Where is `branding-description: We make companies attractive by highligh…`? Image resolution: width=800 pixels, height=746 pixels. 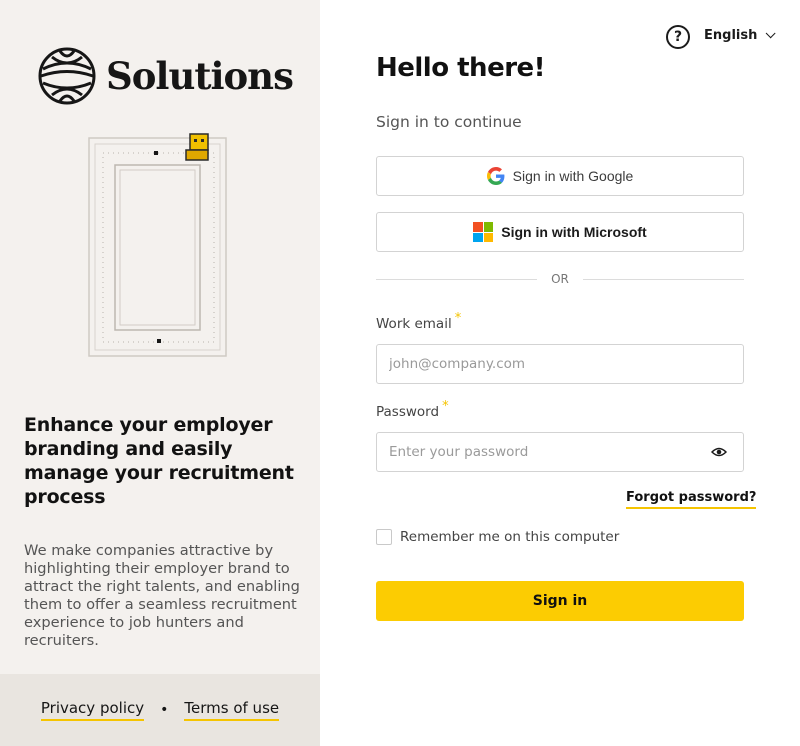 branding-description: We make companies attractive by highligh… is located at coordinates (162, 595).